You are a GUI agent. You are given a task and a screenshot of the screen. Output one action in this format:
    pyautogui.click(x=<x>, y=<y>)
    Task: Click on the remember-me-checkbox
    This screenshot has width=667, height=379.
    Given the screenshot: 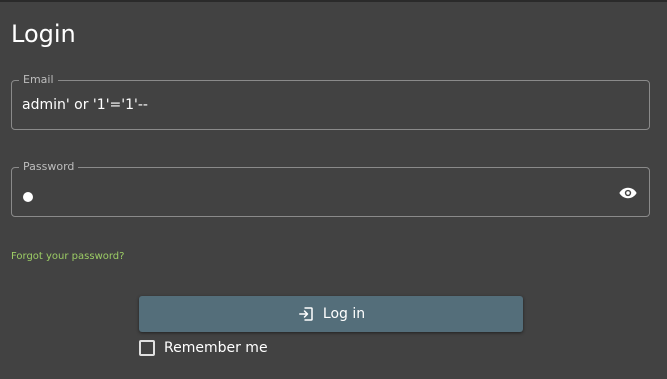 What is the action you would take?
    pyautogui.click(x=147, y=348)
    